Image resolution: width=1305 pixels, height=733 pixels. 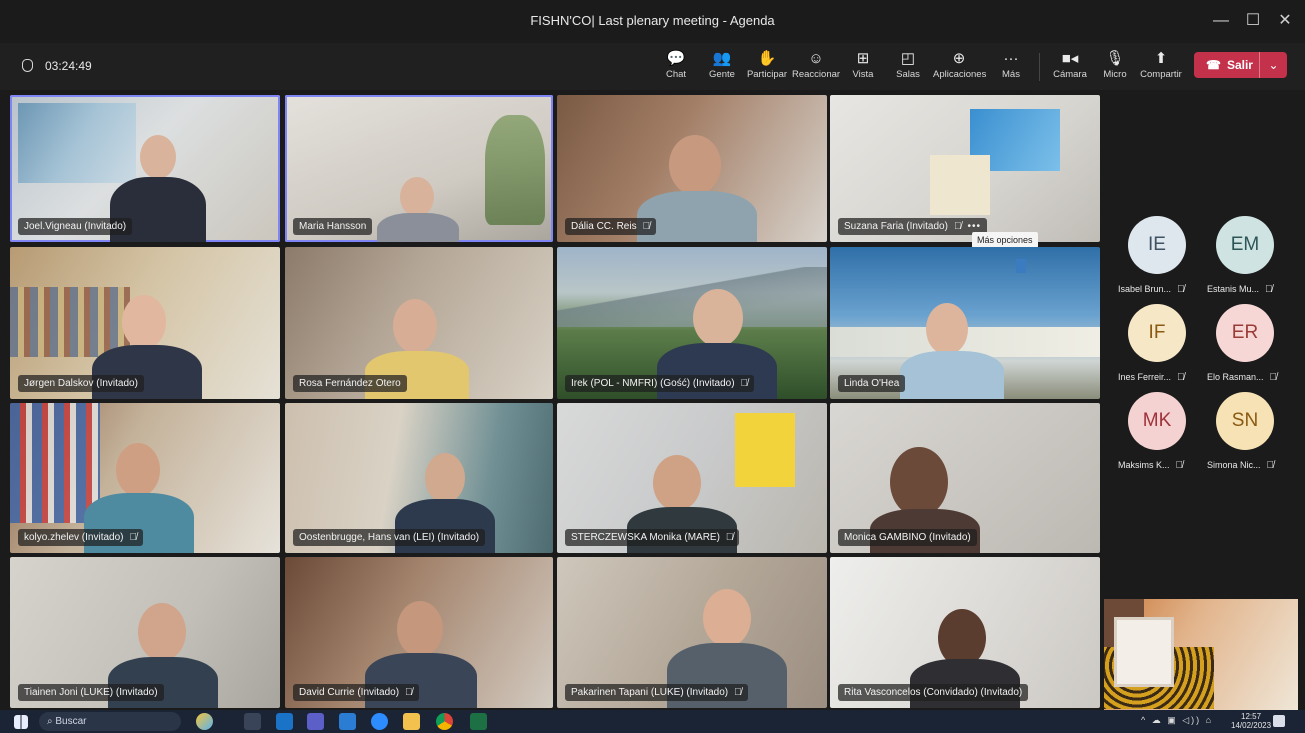 I want to click on video-tile: Joel.Vigneau (Invitado), so click(x=145, y=168).